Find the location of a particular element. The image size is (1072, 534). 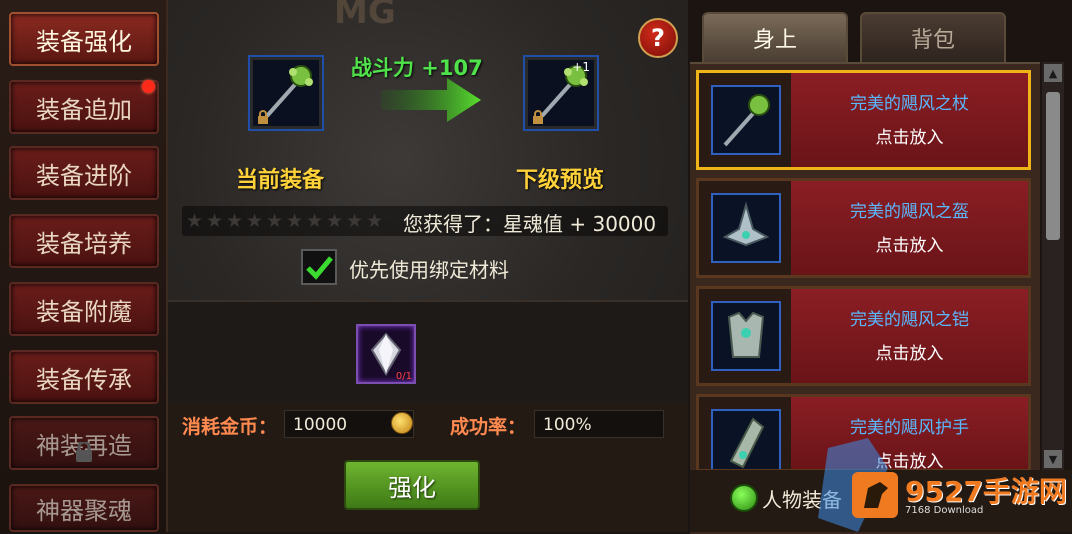

item-info: 完美的飓风之盔 点击放入 is located at coordinates (909, 228).